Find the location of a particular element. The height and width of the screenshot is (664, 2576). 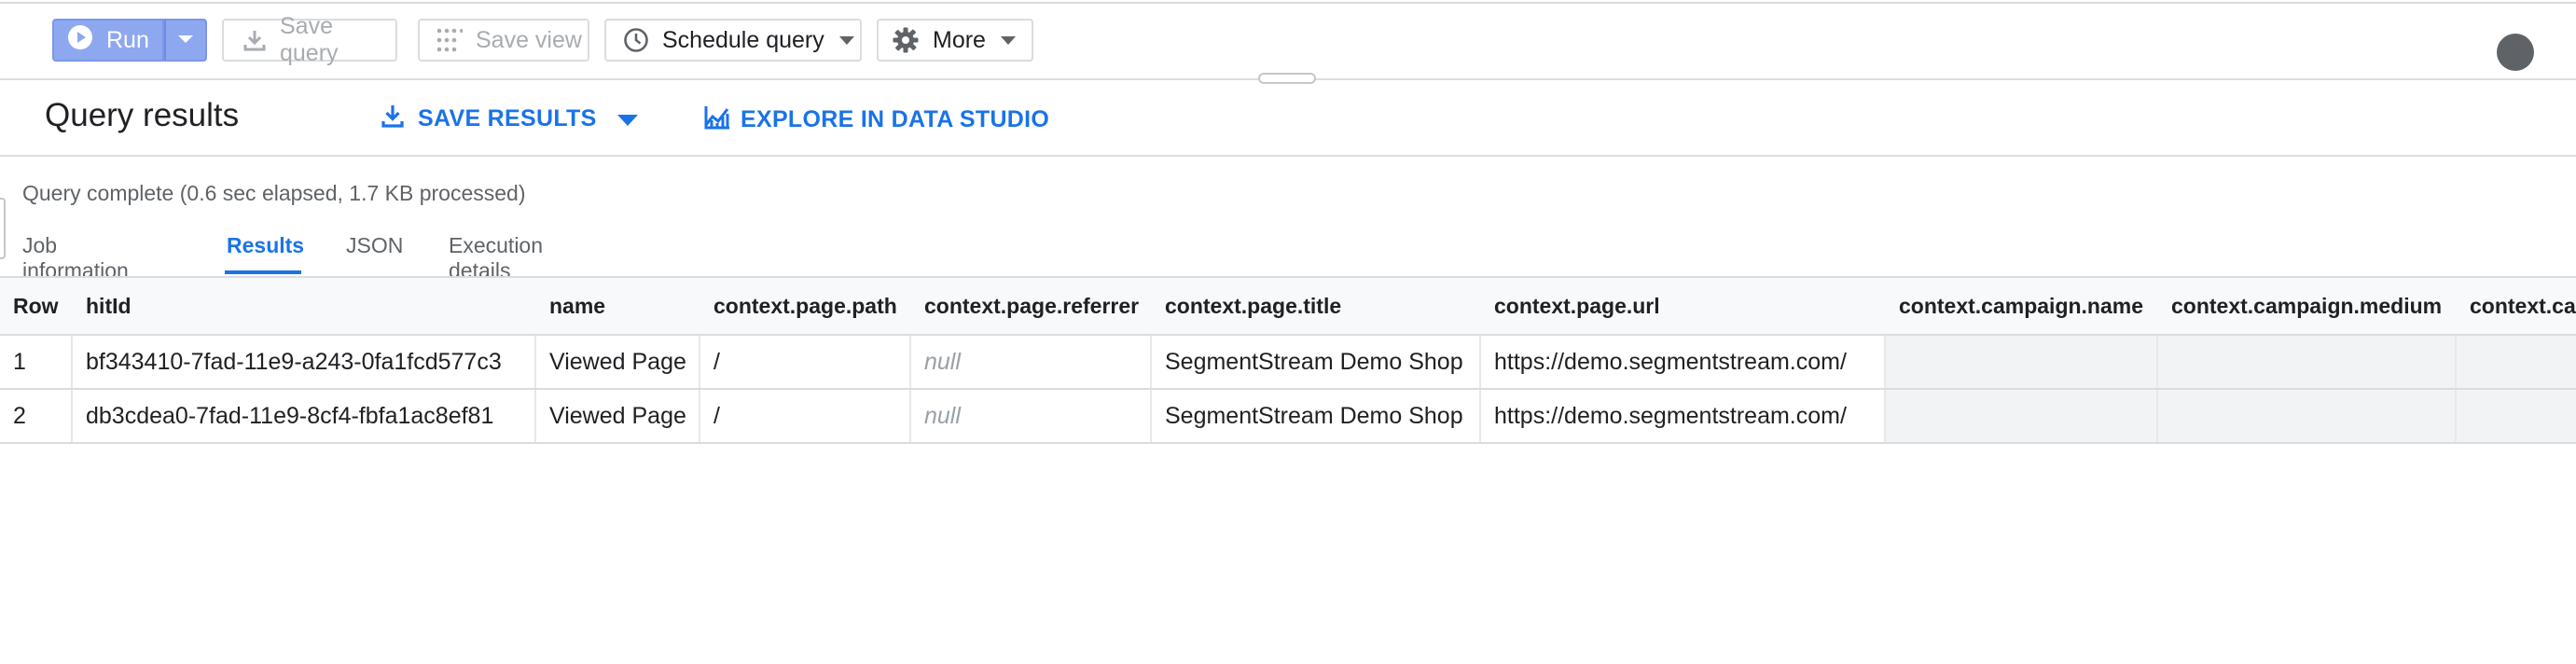

column-header-campaign-medium: context.campaign.medium is located at coordinates (2307, 306).